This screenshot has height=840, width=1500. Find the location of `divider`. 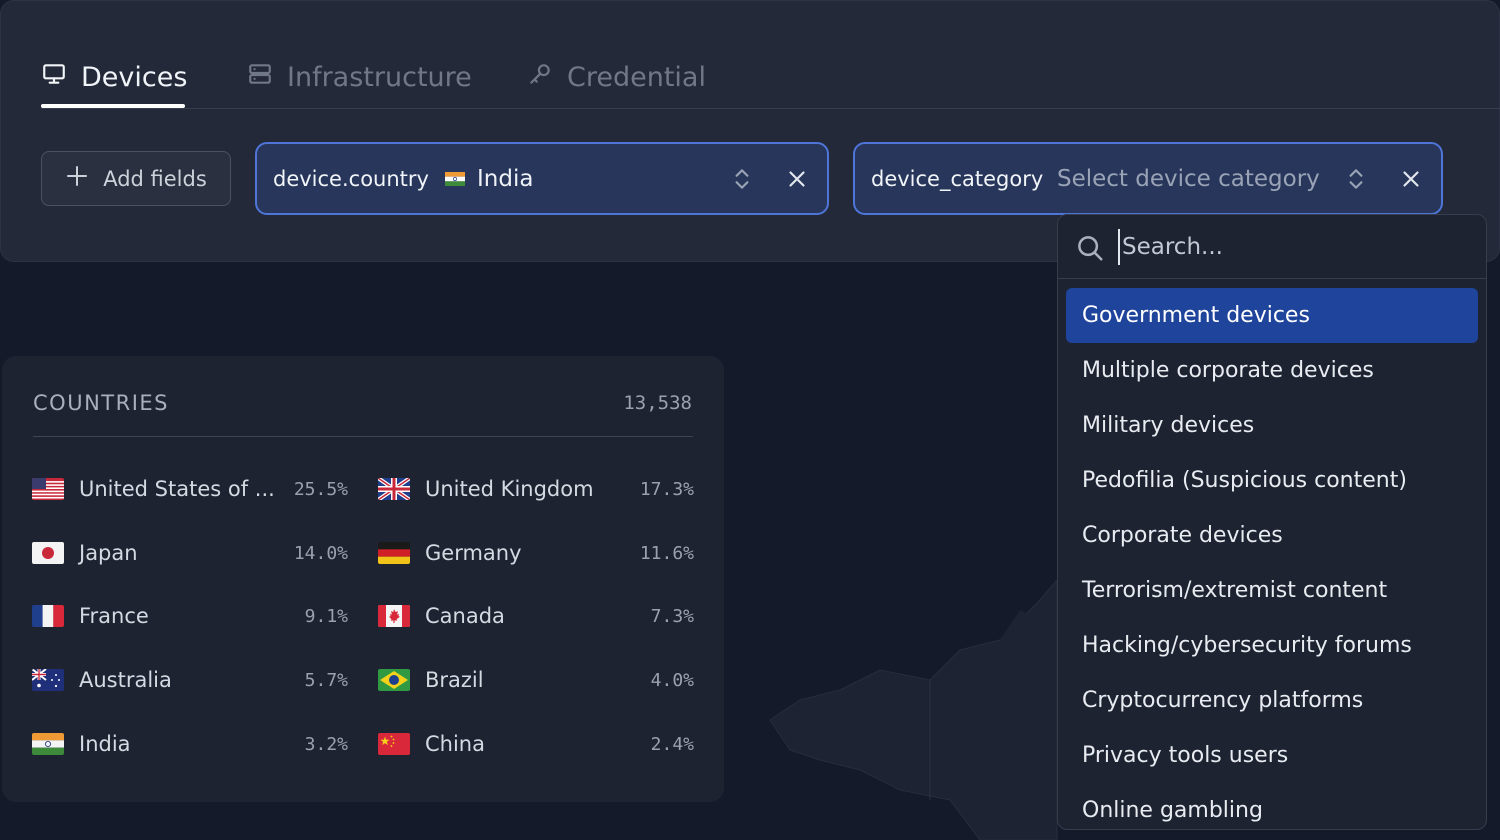

divider is located at coordinates (363, 436).